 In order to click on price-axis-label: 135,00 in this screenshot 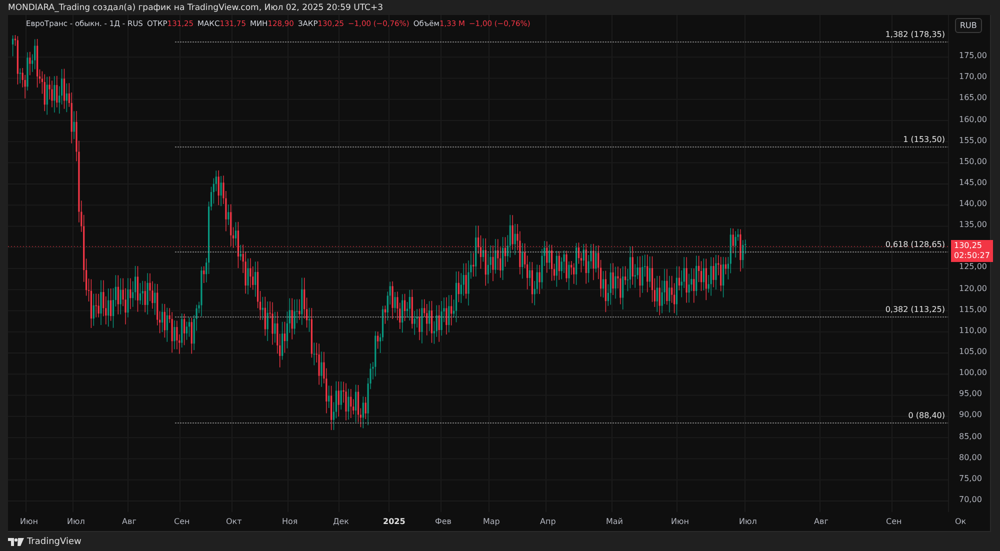, I will do `click(973, 225)`.